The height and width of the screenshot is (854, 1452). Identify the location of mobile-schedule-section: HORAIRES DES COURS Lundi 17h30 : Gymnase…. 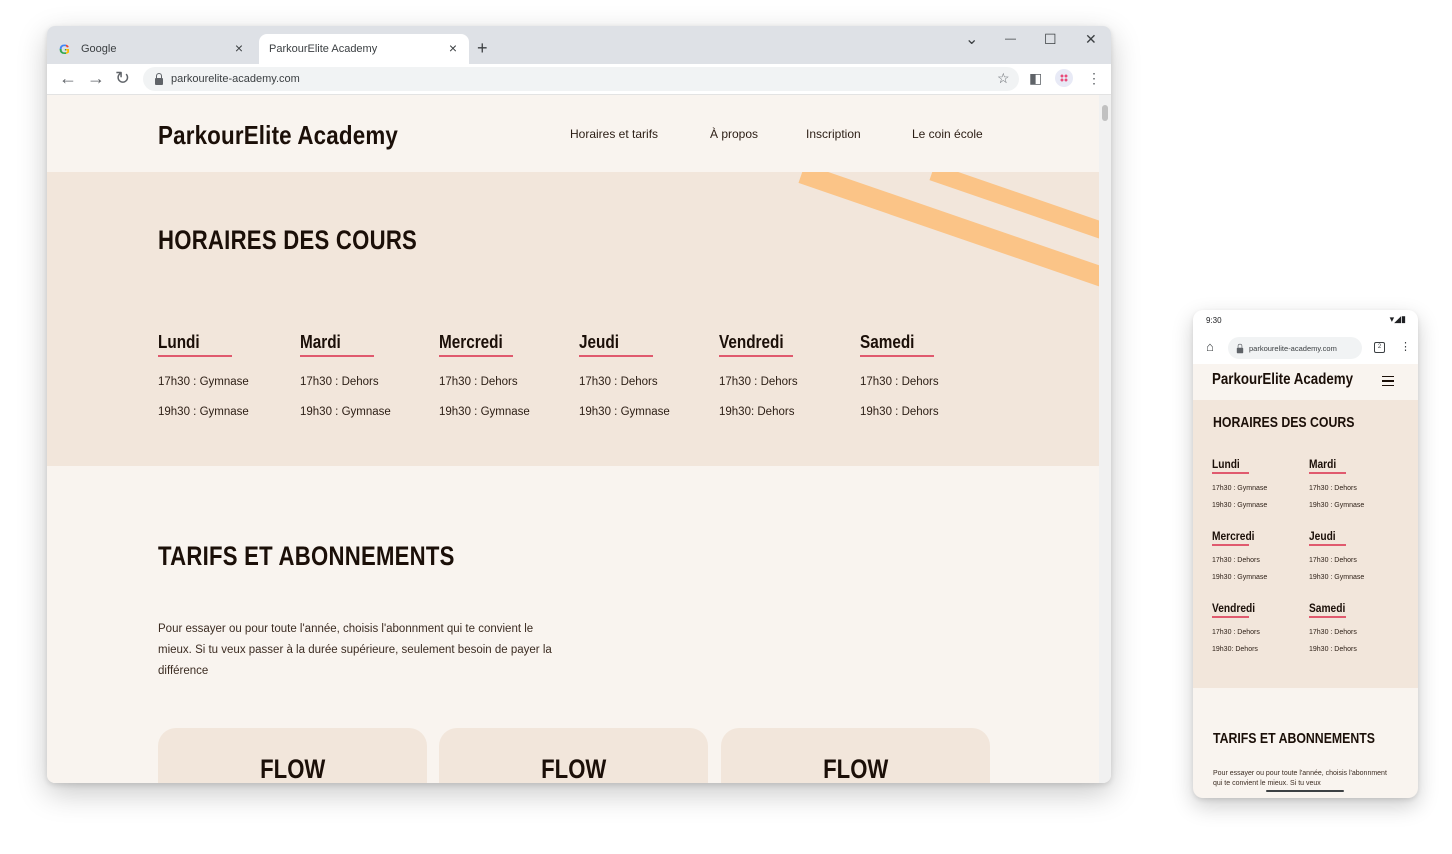
(1305, 544).